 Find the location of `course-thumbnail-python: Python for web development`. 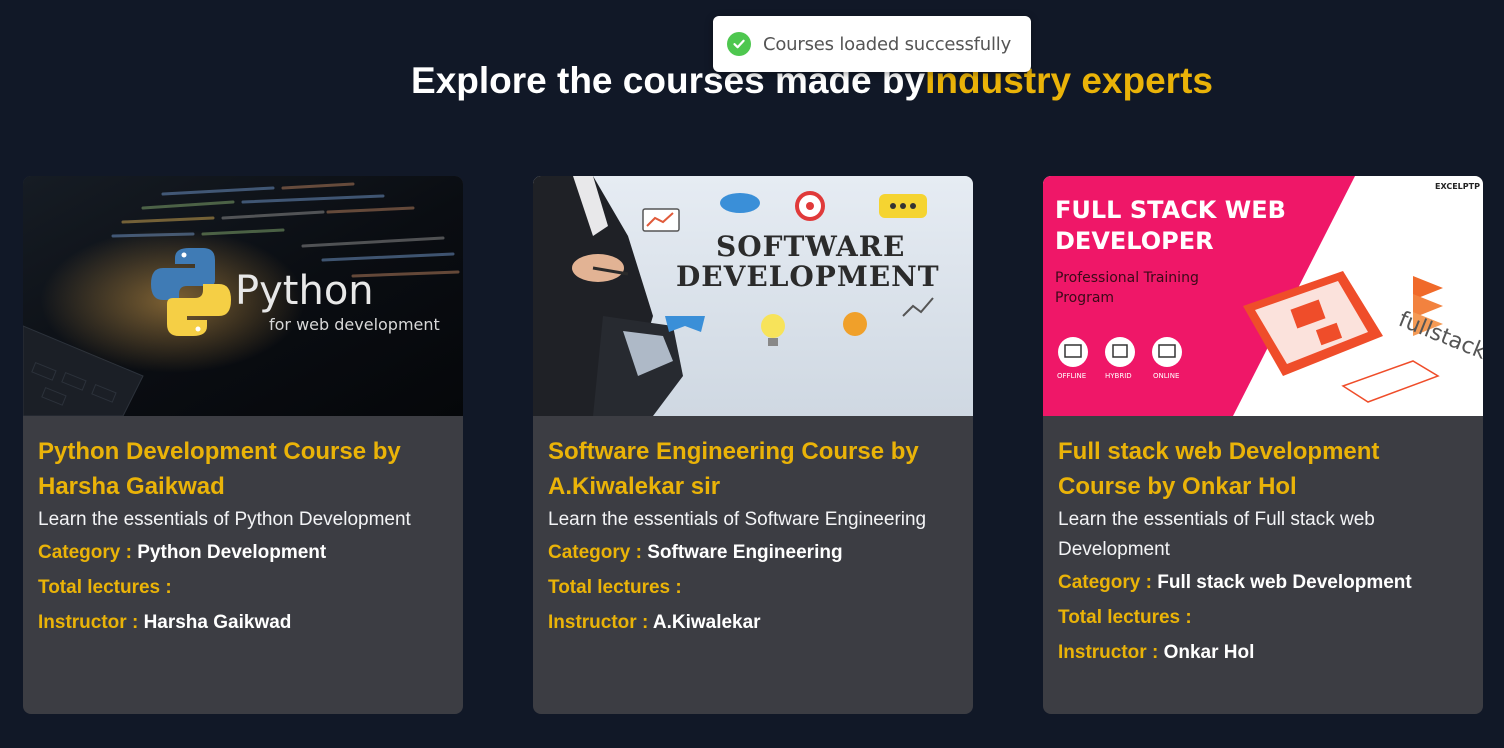

course-thumbnail-python: Python for web development is located at coordinates (243, 296).